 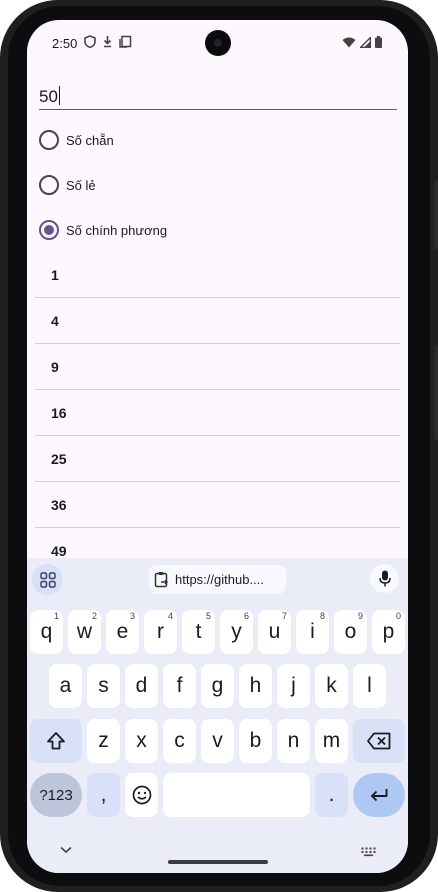 I want to click on radio-even-numbers: Số chẵn, so click(x=76, y=140).